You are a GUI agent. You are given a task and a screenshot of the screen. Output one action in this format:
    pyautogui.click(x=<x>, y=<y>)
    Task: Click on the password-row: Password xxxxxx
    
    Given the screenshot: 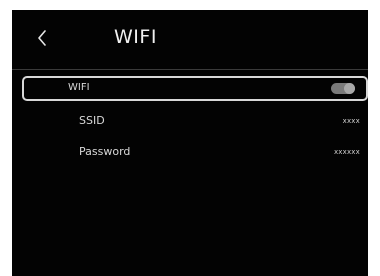 What is the action you would take?
    pyautogui.click(x=195, y=153)
    